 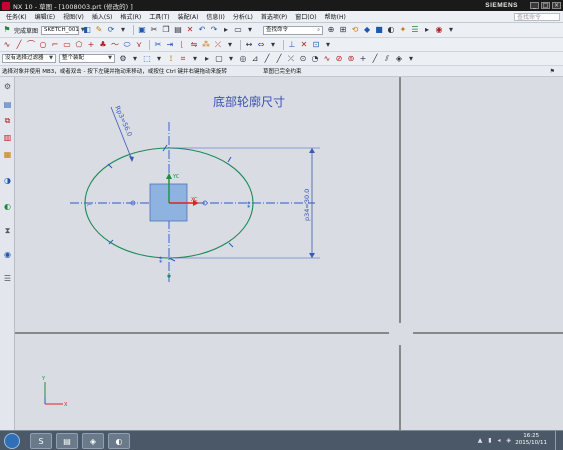 I want to click on selection-filter-select: 没有选择过滤器 ▼, so click(x=29, y=58).